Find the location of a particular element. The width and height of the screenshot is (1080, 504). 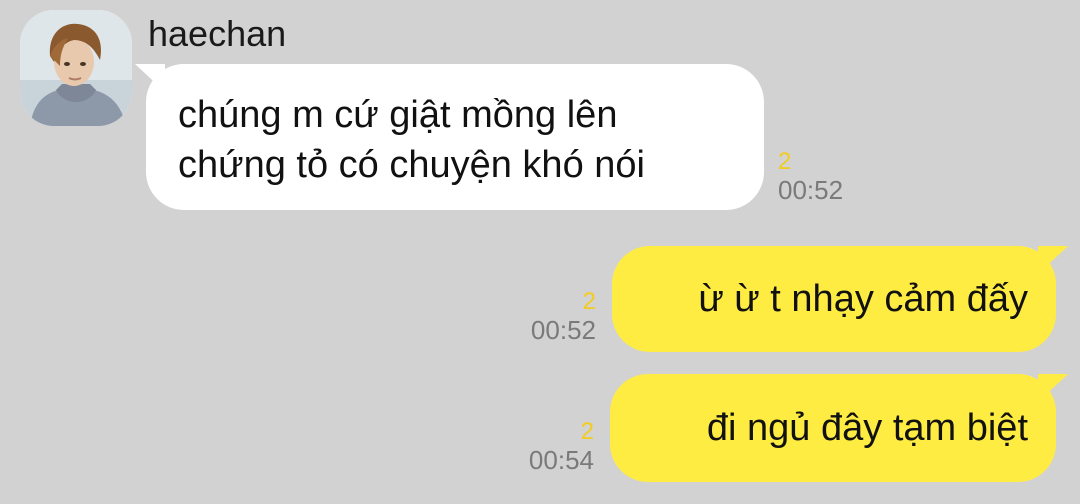

sender-name: haechan is located at coordinates (217, 33).